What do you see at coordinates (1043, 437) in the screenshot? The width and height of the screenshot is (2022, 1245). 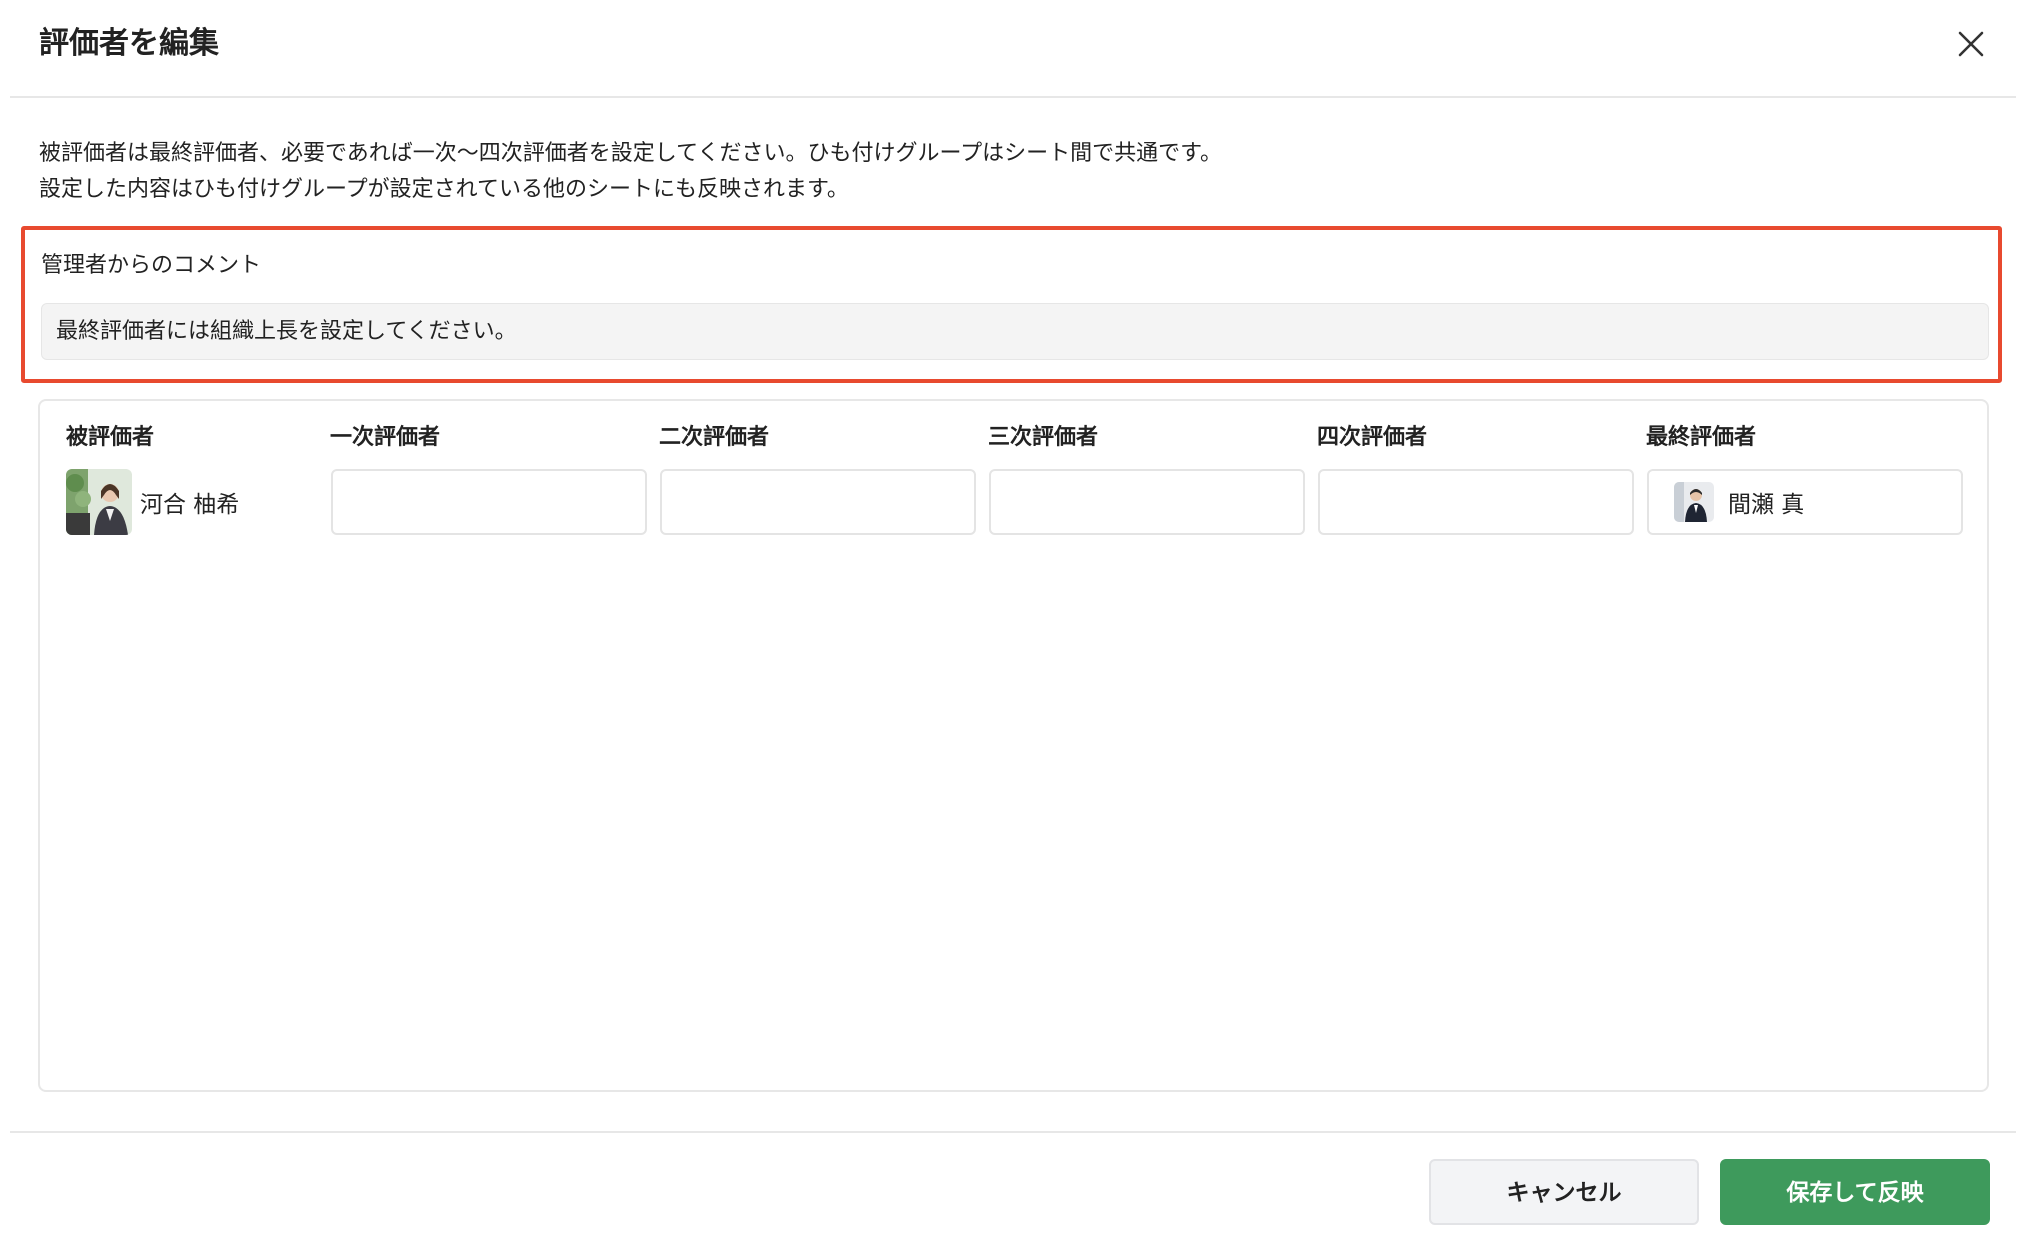 I see `header-third-evaluator: 三次評価者` at bounding box center [1043, 437].